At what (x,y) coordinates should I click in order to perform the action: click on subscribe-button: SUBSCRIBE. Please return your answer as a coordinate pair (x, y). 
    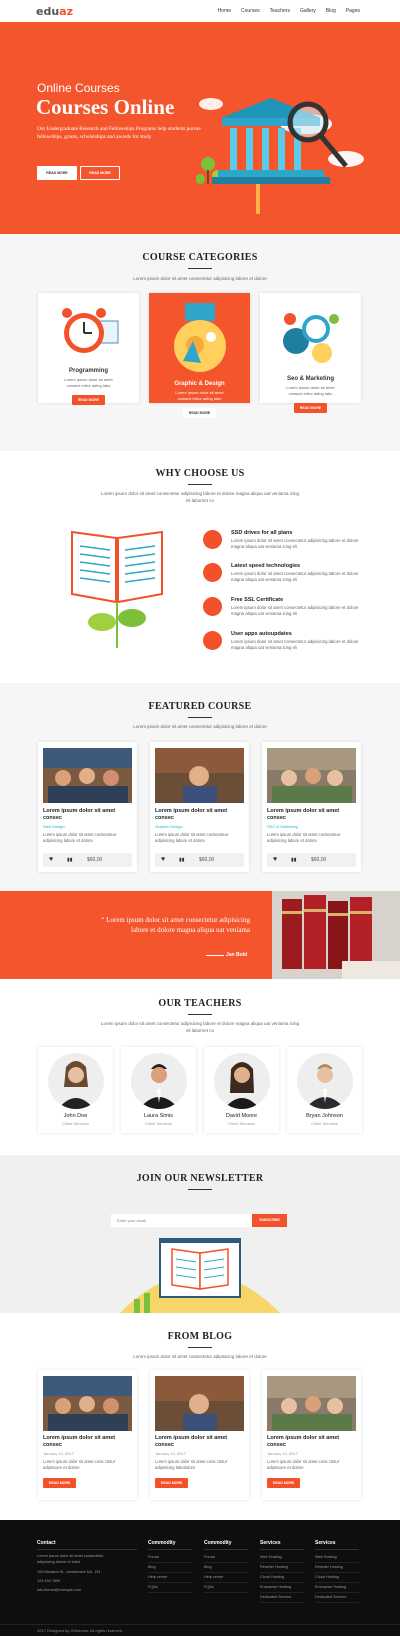
    Looking at the image, I should click on (269, 1220).